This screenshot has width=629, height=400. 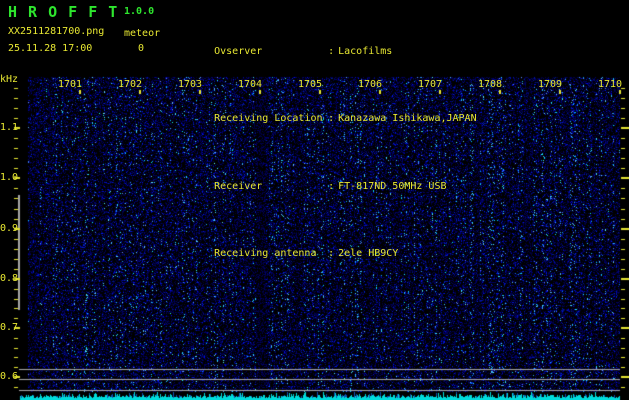 I want to click on mode-label: meteor, so click(x=142, y=33).